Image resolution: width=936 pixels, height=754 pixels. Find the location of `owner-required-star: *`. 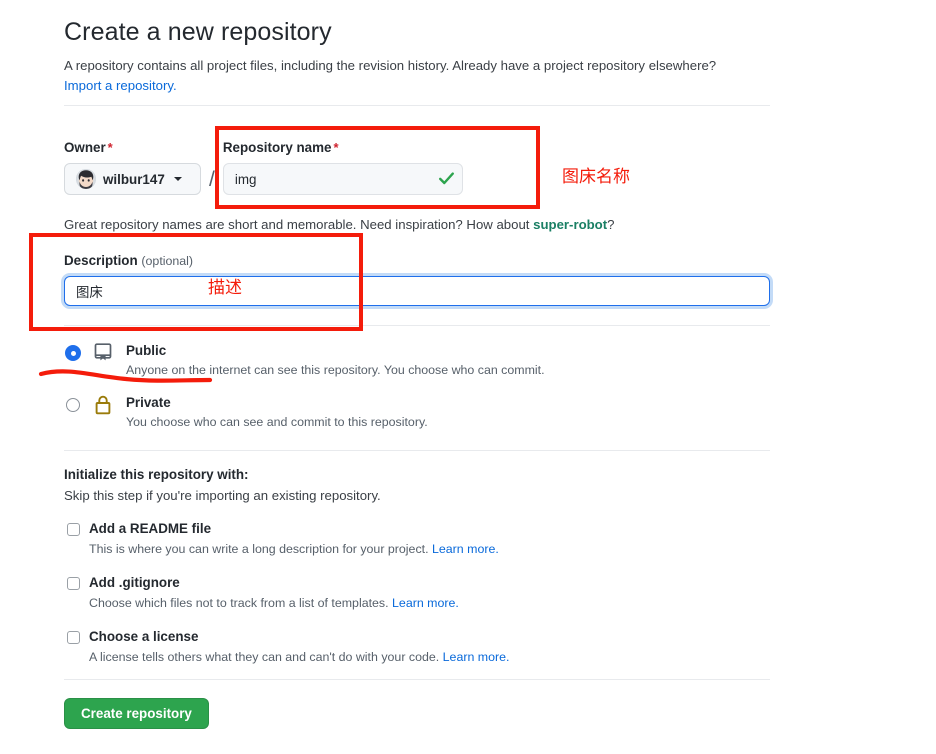

owner-required-star: * is located at coordinates (110, 147).